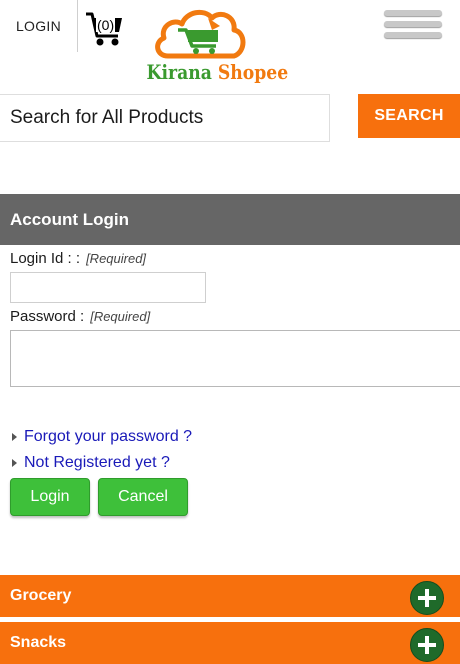  What do you see at coordinates (235, 358) in the screenshot?
I see `password-field` at bounding box center [235, 358].